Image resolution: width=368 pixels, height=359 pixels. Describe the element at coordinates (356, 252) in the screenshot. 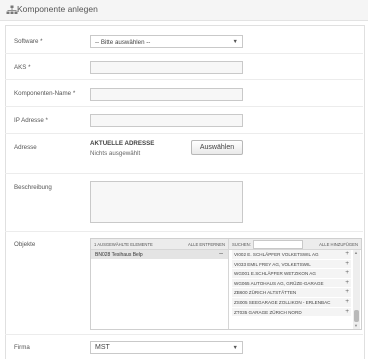

I see `scroll-up-icon: ▲` at that location.